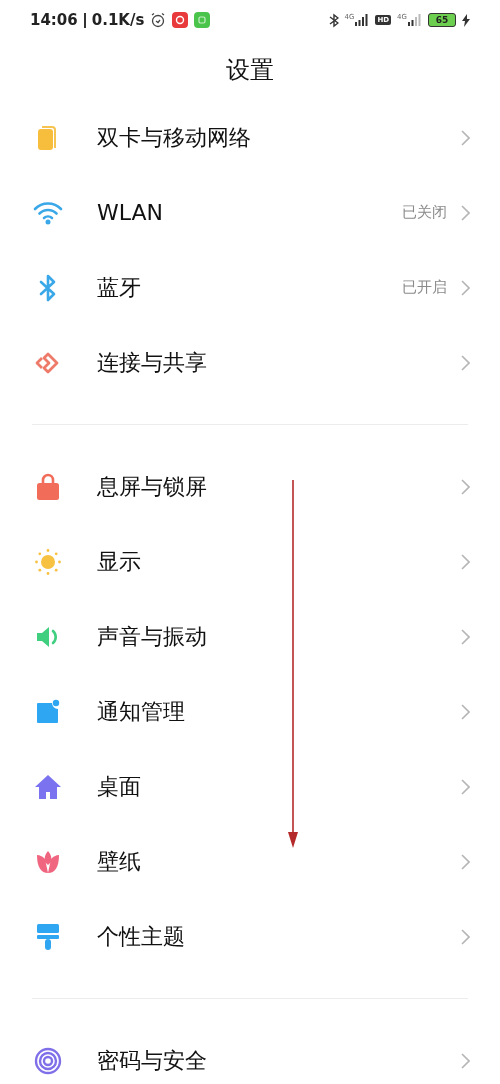 The width and height of the screenshot is (500, 1084). Describe the element at coordinates (250, 70) in the screenshot. I see `page-title: 设置` at that location.